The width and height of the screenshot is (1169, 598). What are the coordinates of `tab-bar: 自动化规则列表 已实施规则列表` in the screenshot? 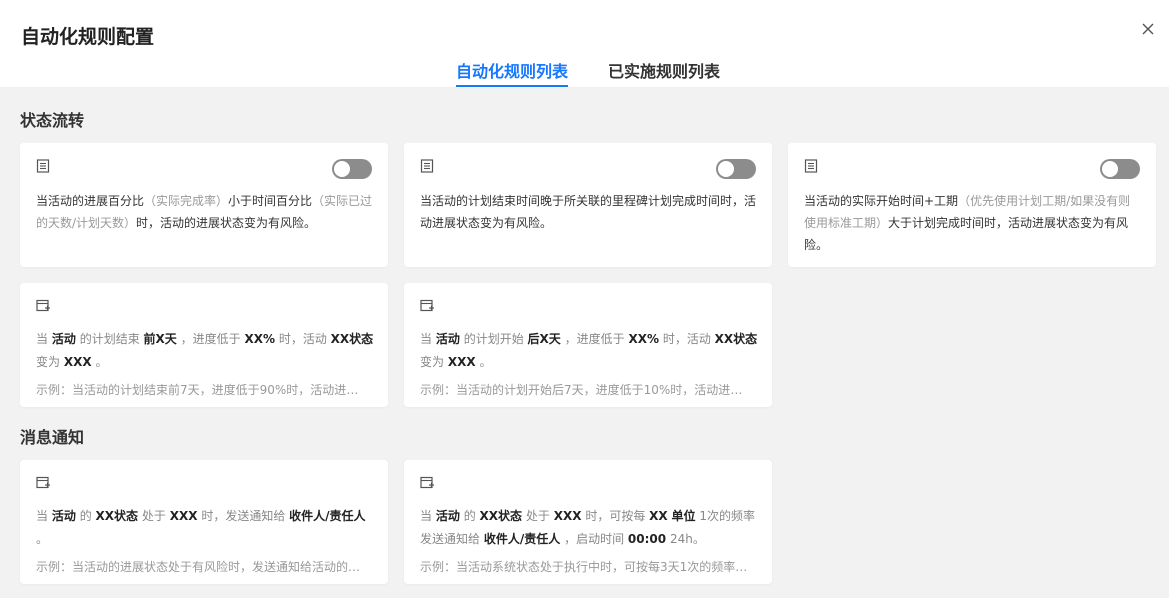 It's located at (608, 72).